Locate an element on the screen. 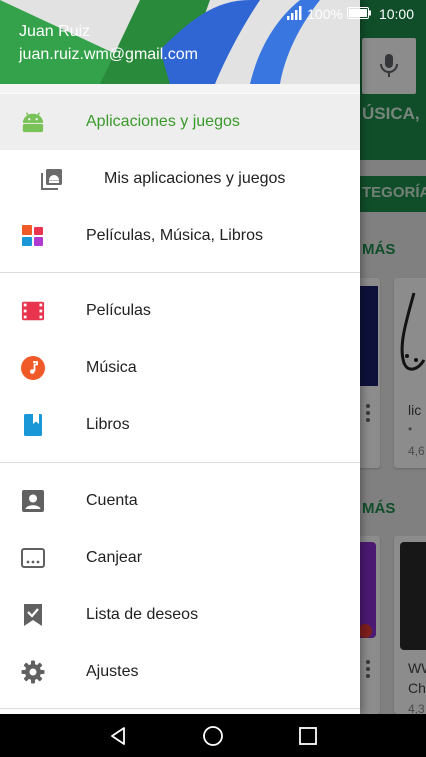 This screenshot has height=757, width=426. menu-item-label: Canjear is located at coordinates (114, 557).